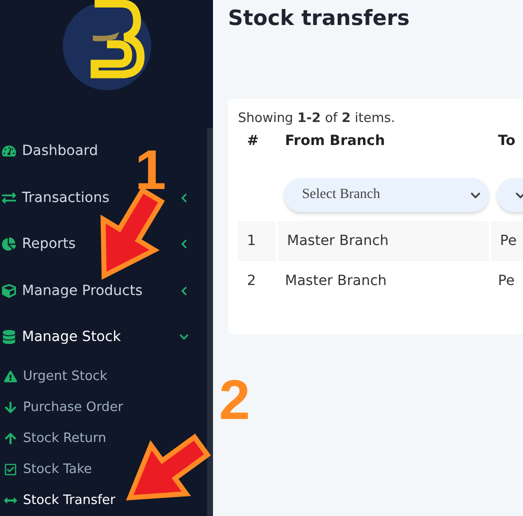  I want to click on submenu-item: Urgent Stock, so click(57, 376).